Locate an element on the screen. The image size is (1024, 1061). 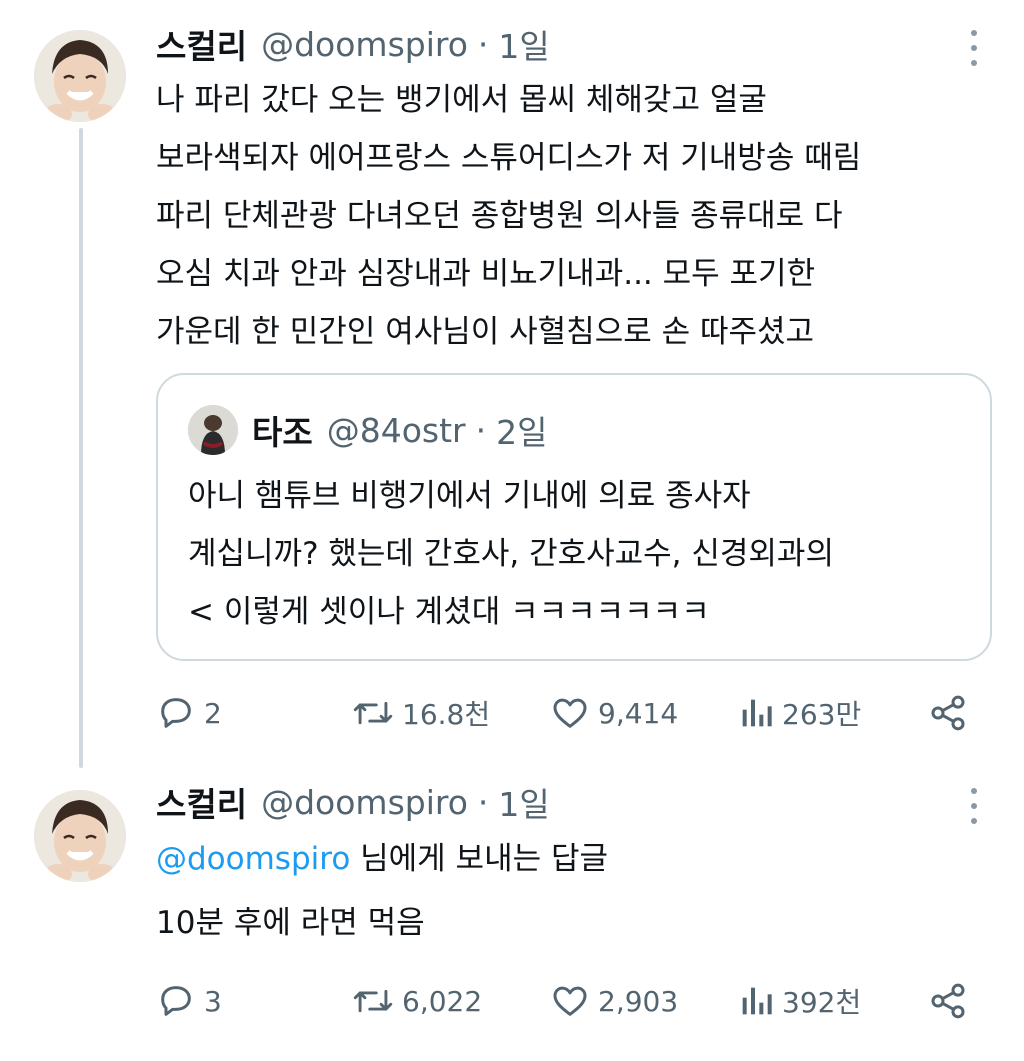
tweet-text-line: 오심 치과 안과 심장내과 비뇨기내과... 모두 포기한 is located at coordinates (486, 274).